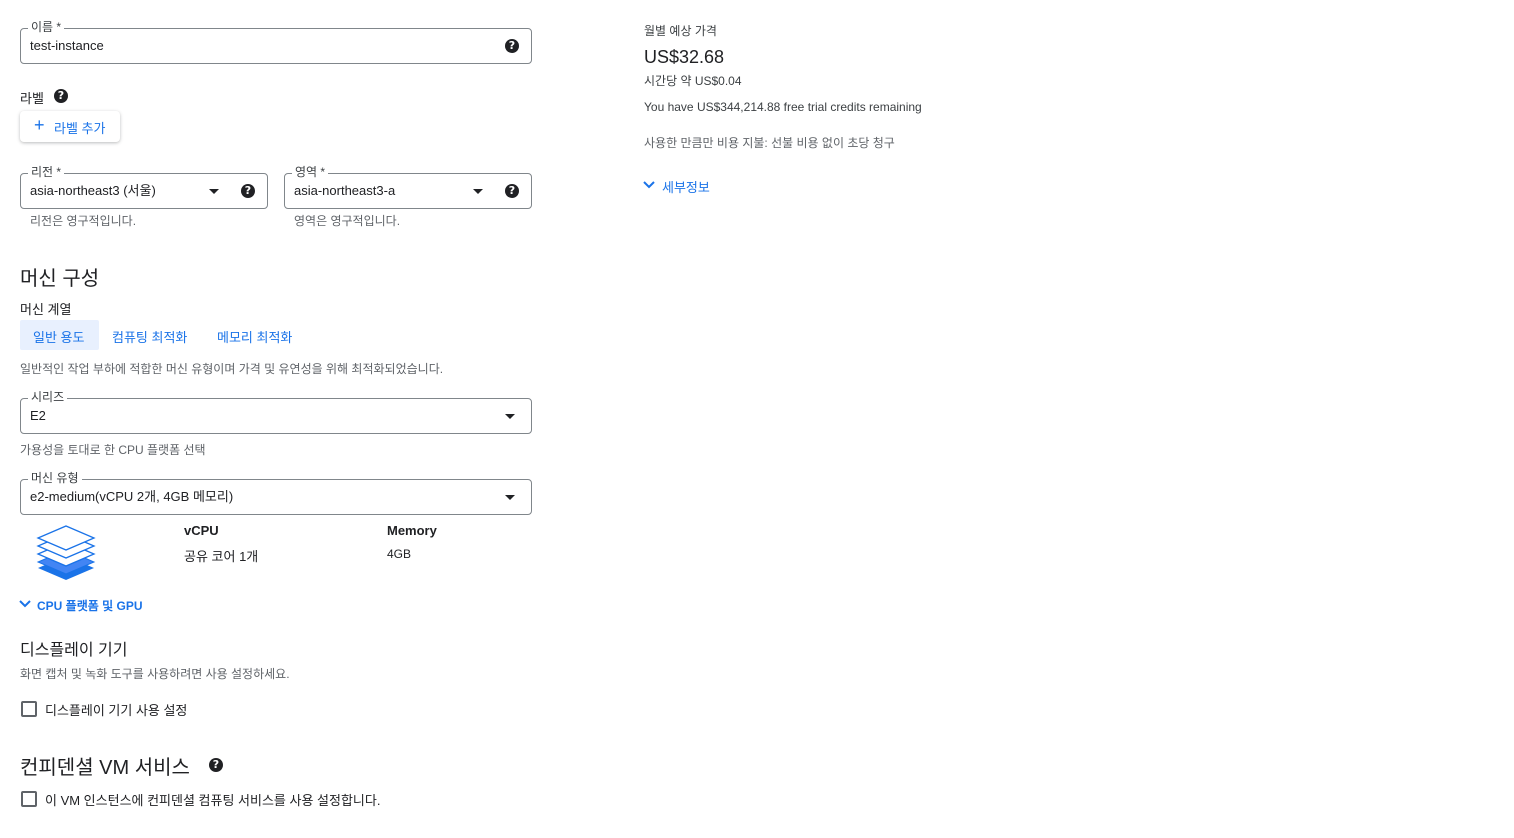 This screenshot has height=838, width=1514. I want to click on hourly-price: 시간당 약 US$0.04, so click(693, 81).